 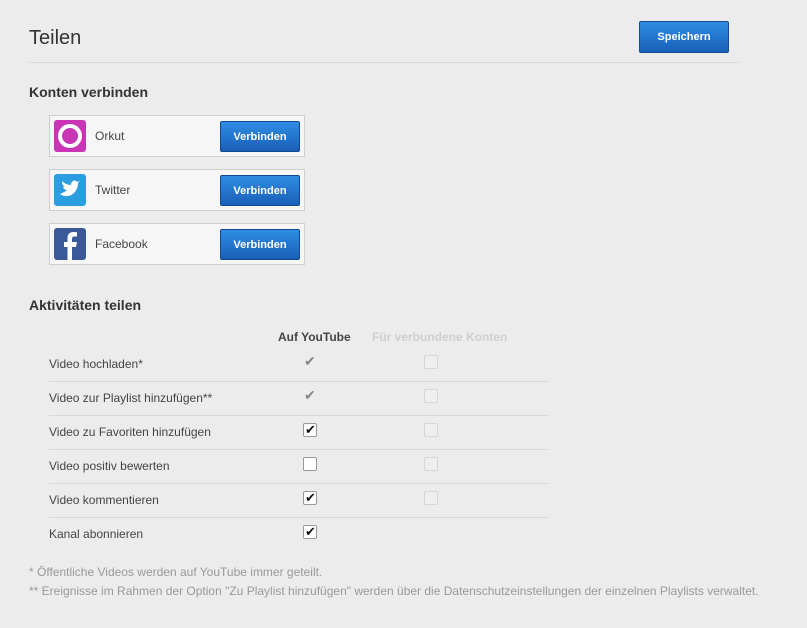 What do you see at coordinates (130, 432) in the screenshot?
I see `activity-label: Video zu Favoriten hinzufügen` at bounding box center [130, 432].